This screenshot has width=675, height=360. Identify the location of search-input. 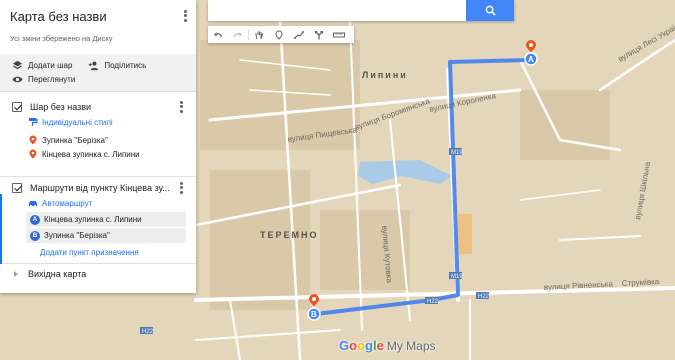
(337, 10).